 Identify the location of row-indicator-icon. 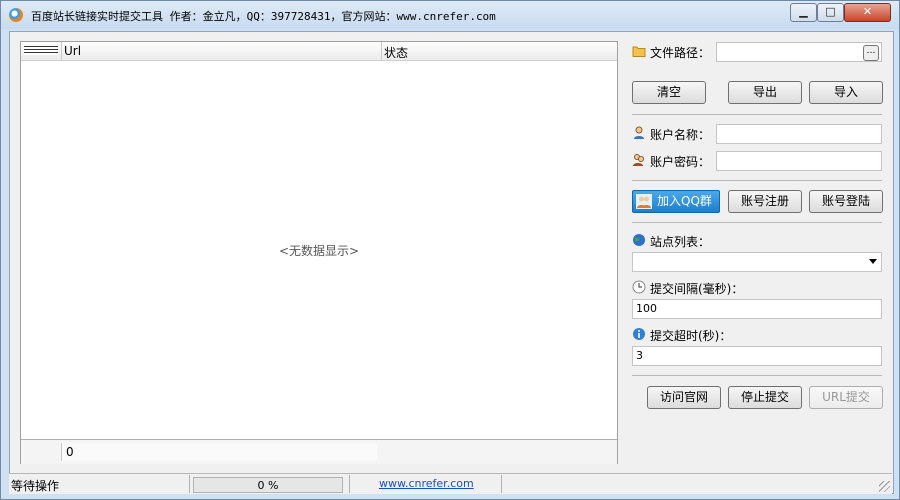
(41, 50).